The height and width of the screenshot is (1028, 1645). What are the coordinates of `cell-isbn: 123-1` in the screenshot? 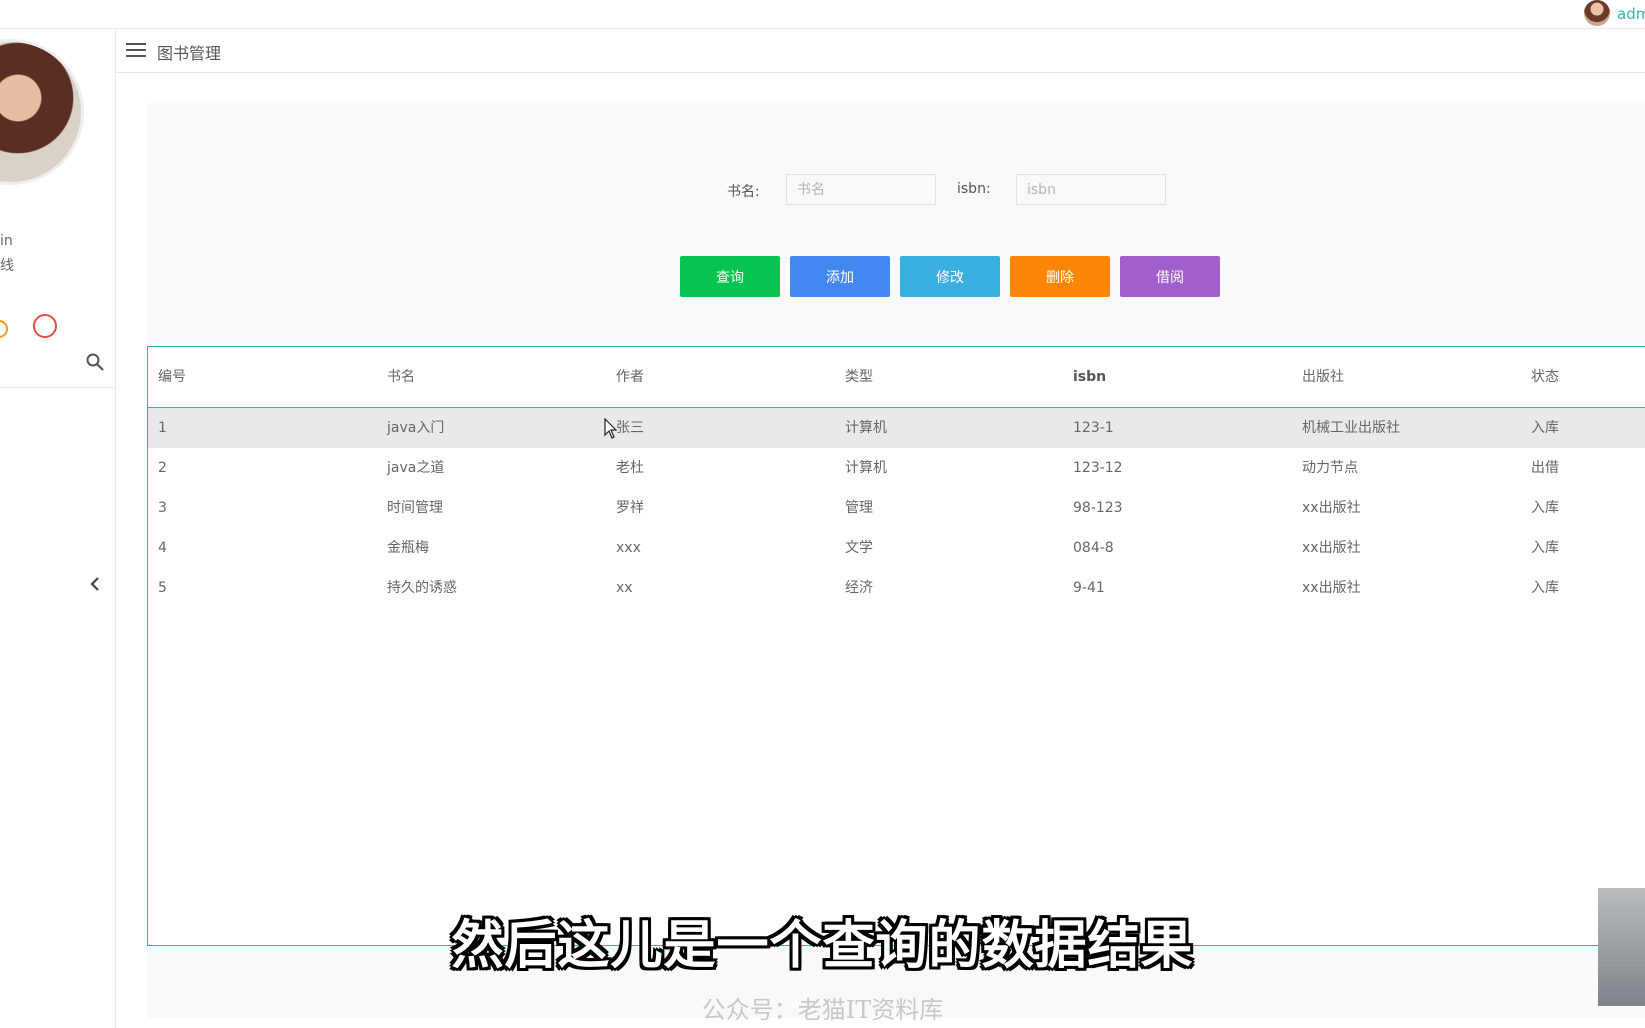 It's located at (1093, 428).